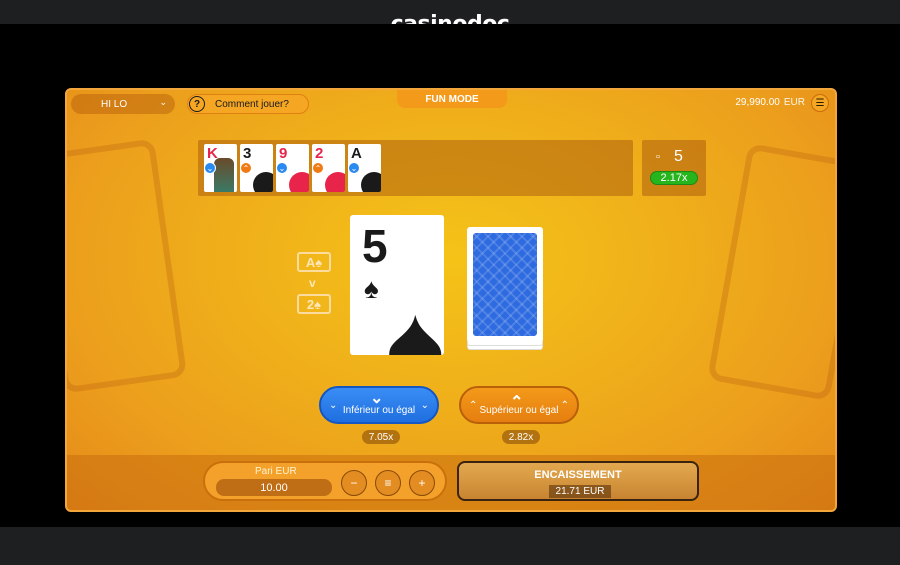  I want to click on lower-or-equal-button: ⌄ ⌄ ⌄ Inférieur ou égal, so click(379, 405).